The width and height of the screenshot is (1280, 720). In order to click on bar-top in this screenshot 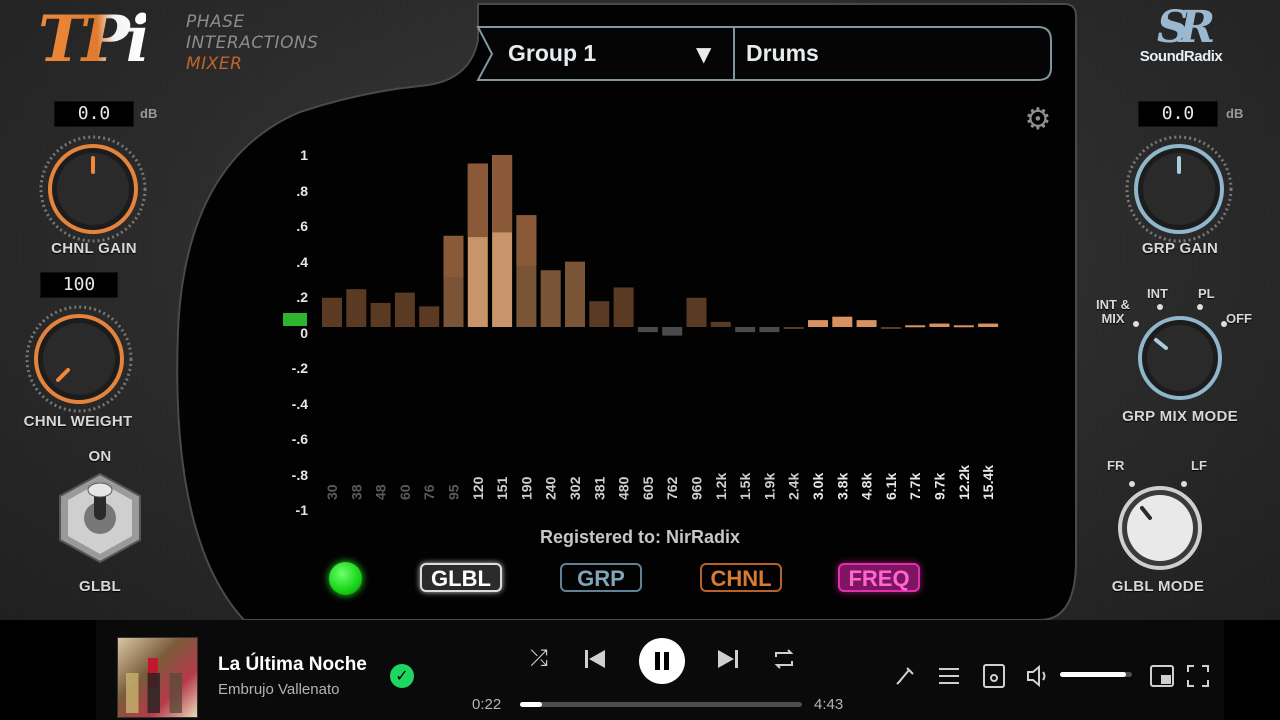, I will do `click(526, 240)`.